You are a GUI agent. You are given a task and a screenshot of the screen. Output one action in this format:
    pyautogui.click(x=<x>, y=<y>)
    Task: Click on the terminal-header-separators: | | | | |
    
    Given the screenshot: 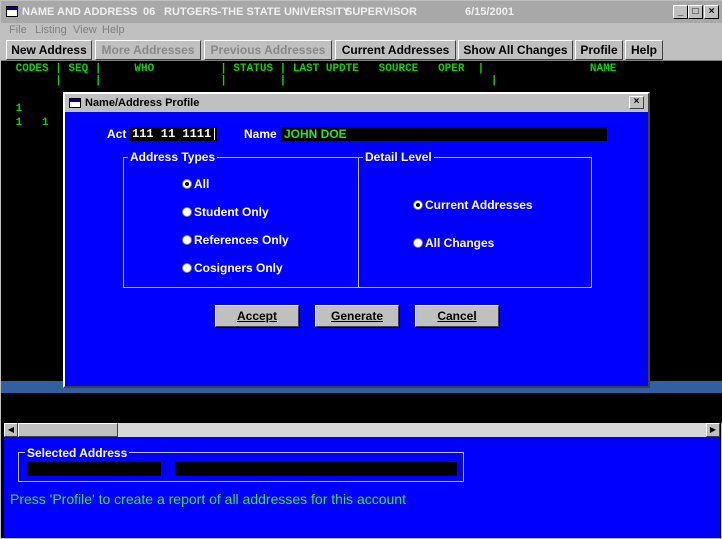 What is the action you would take?
    pyautogui.click(x=253, y=81)
    